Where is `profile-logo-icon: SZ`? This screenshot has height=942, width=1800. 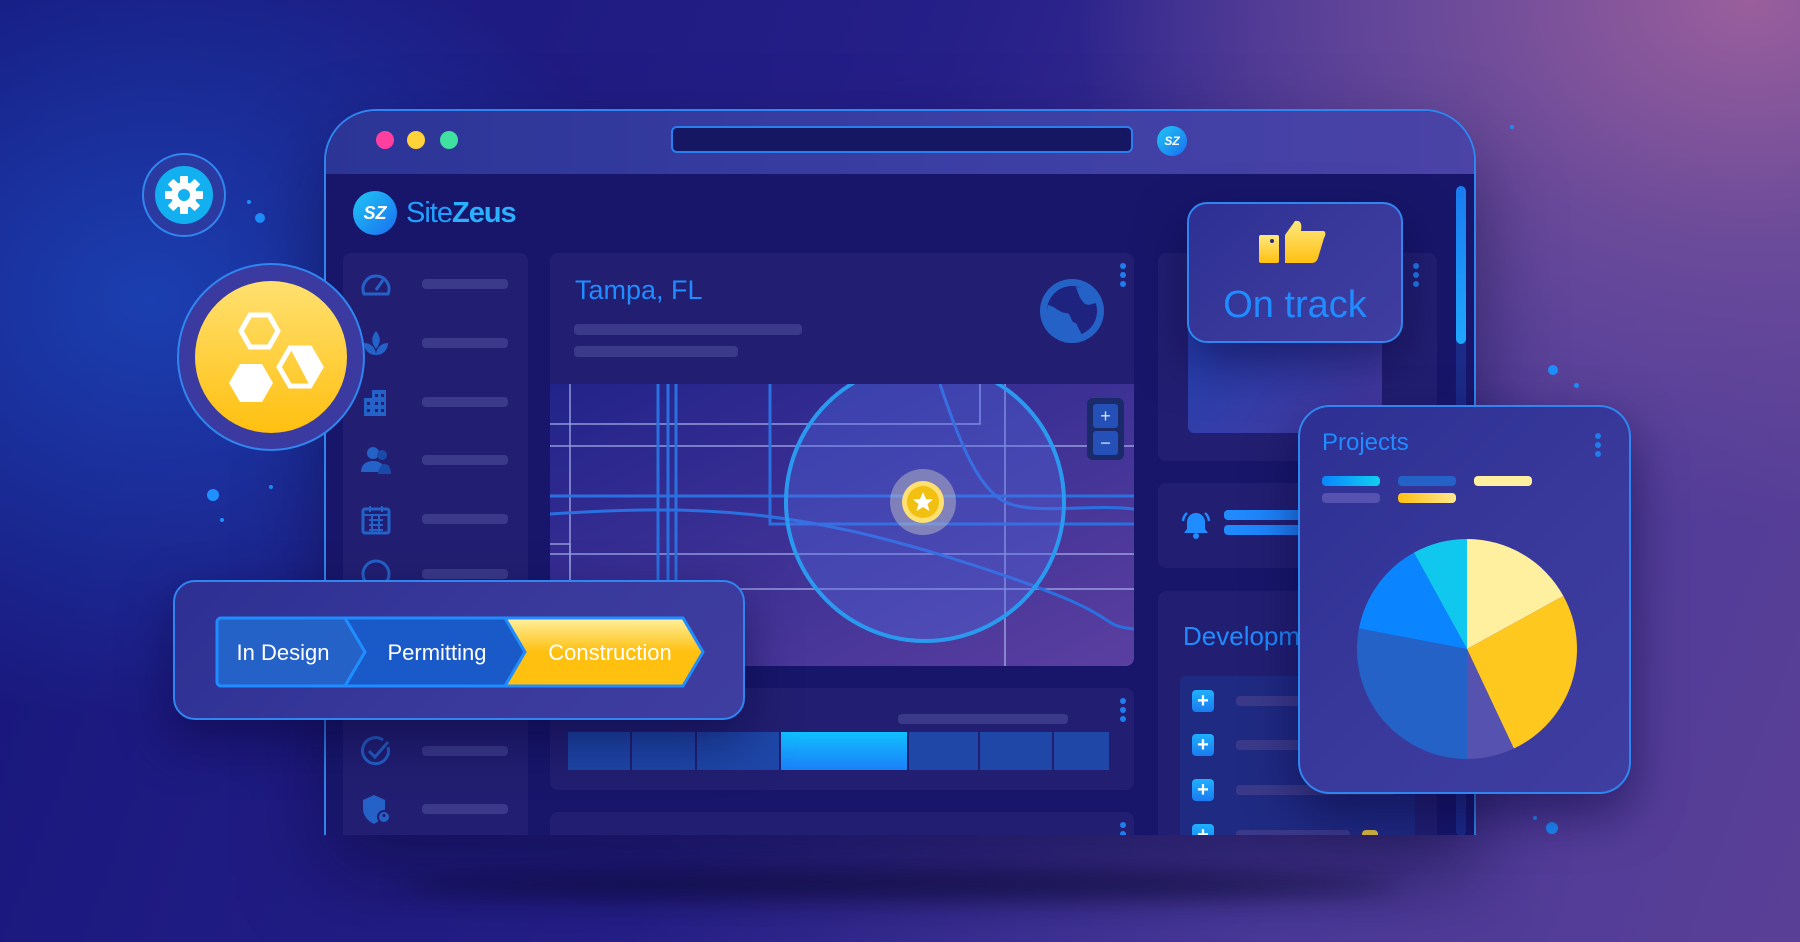 profile-logo-icon: SZ is located at coordinates (1172, 141).